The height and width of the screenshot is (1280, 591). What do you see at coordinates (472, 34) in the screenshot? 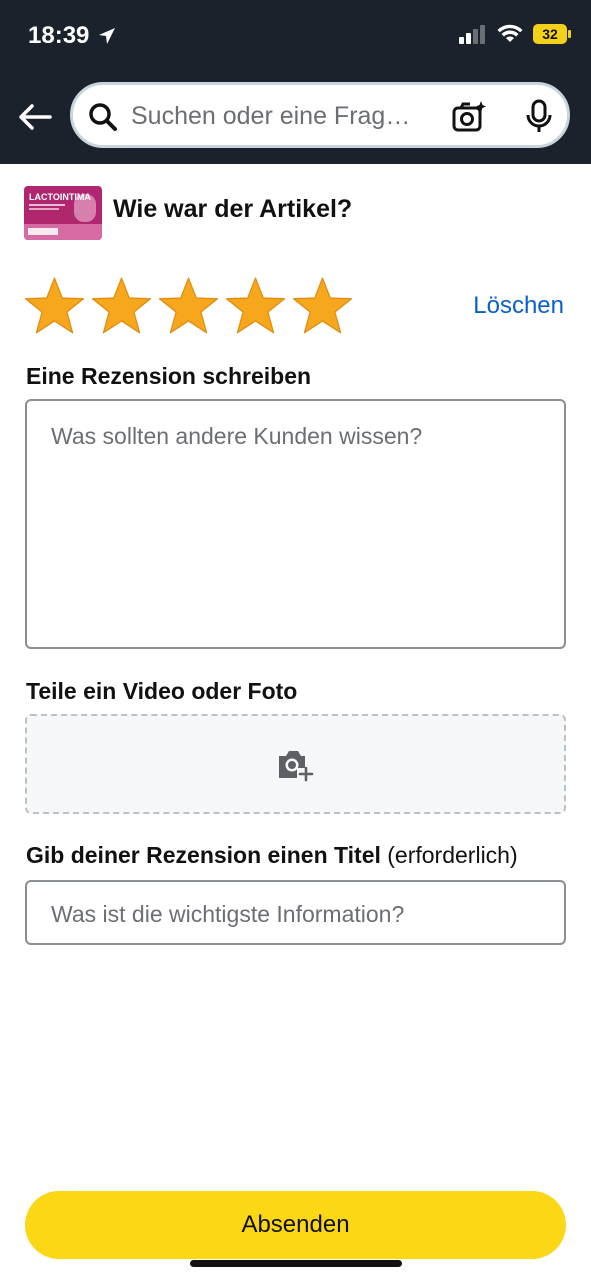
I see `cellular-signal-icon` at bounding box center [472, 34].